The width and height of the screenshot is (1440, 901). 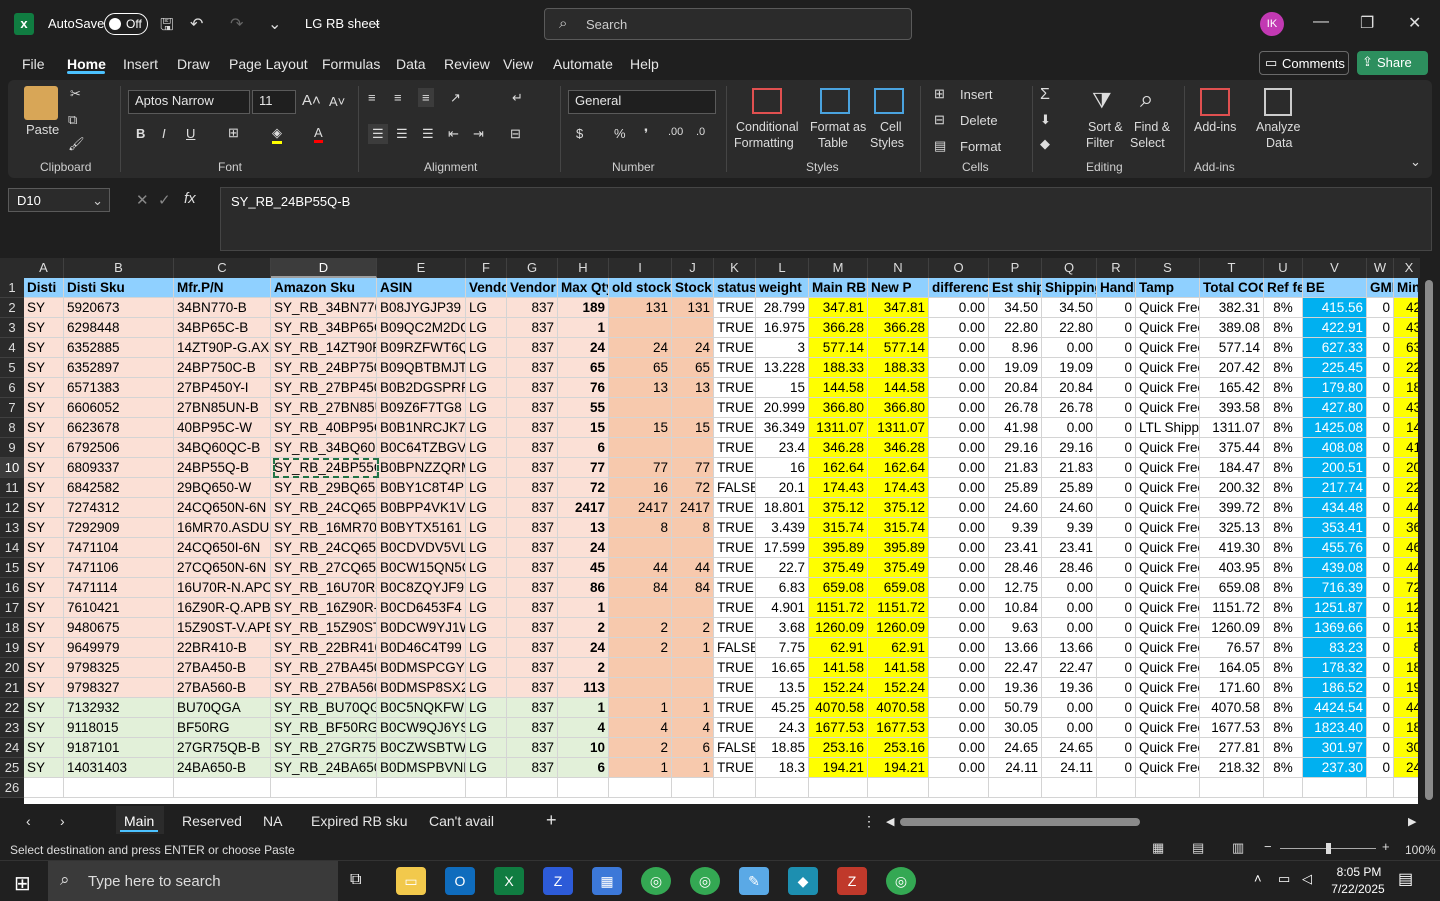 What do you see at coordinates (1278, 127) in the screenshot?
I see `analyze-label: Analyze` at bounding box center [1278, 127].